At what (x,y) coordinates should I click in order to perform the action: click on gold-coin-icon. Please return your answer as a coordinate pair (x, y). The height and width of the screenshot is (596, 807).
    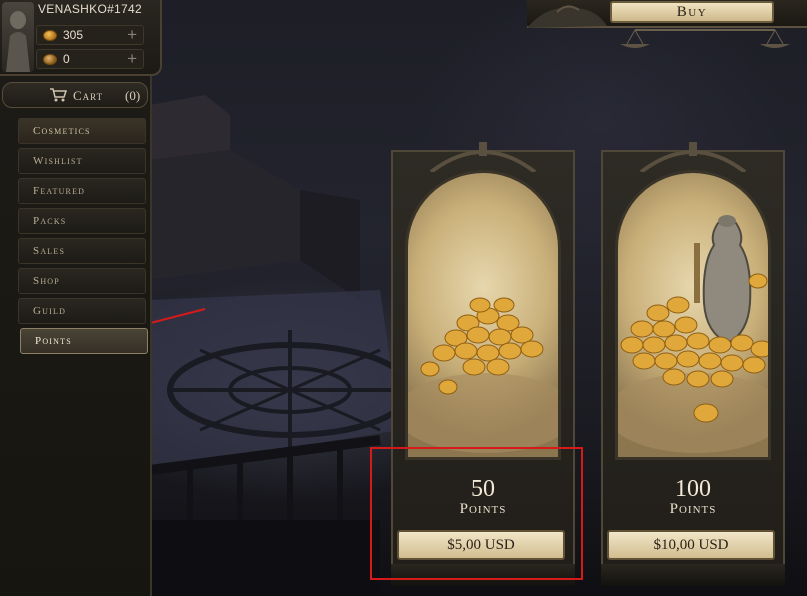
    Looking at the image, I should click on (50, 35).